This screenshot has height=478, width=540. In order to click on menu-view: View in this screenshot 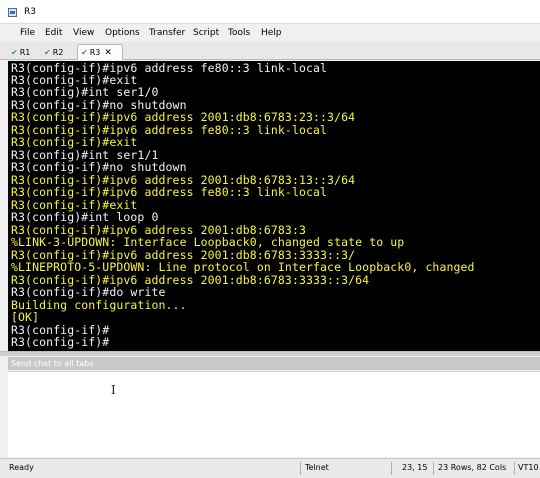, I will do `click(83, 33)`.